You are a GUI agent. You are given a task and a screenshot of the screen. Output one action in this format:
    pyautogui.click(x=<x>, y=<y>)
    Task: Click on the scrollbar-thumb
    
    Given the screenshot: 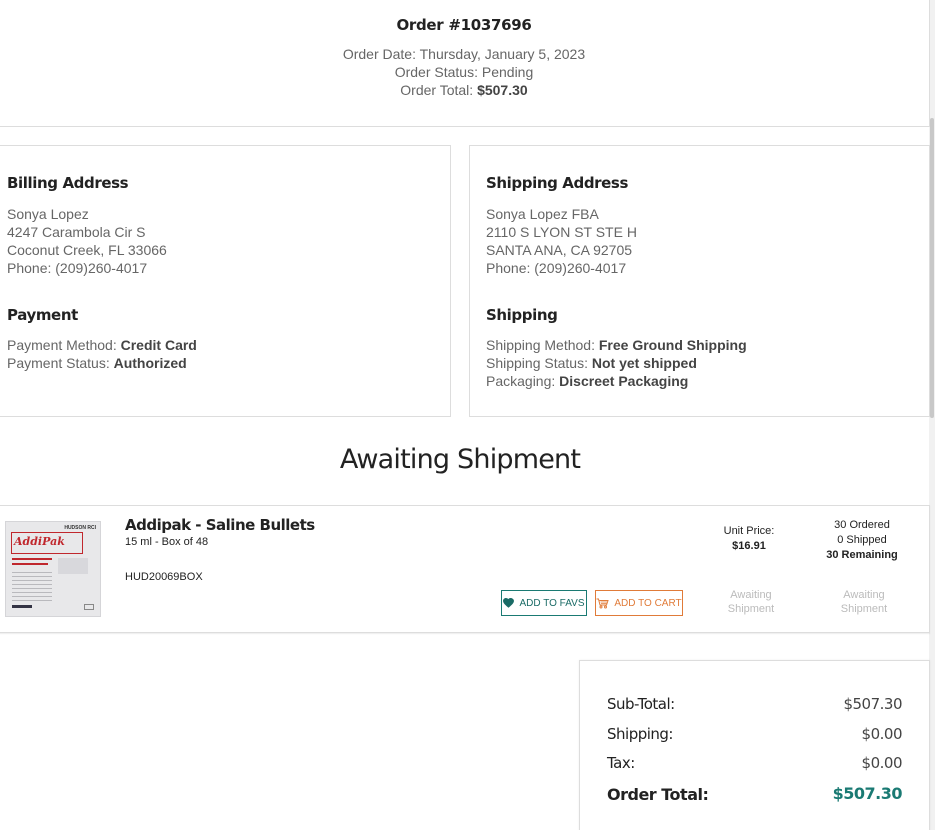 What is the action you would take?
    pyautogui.click(x=932, y=268)
    